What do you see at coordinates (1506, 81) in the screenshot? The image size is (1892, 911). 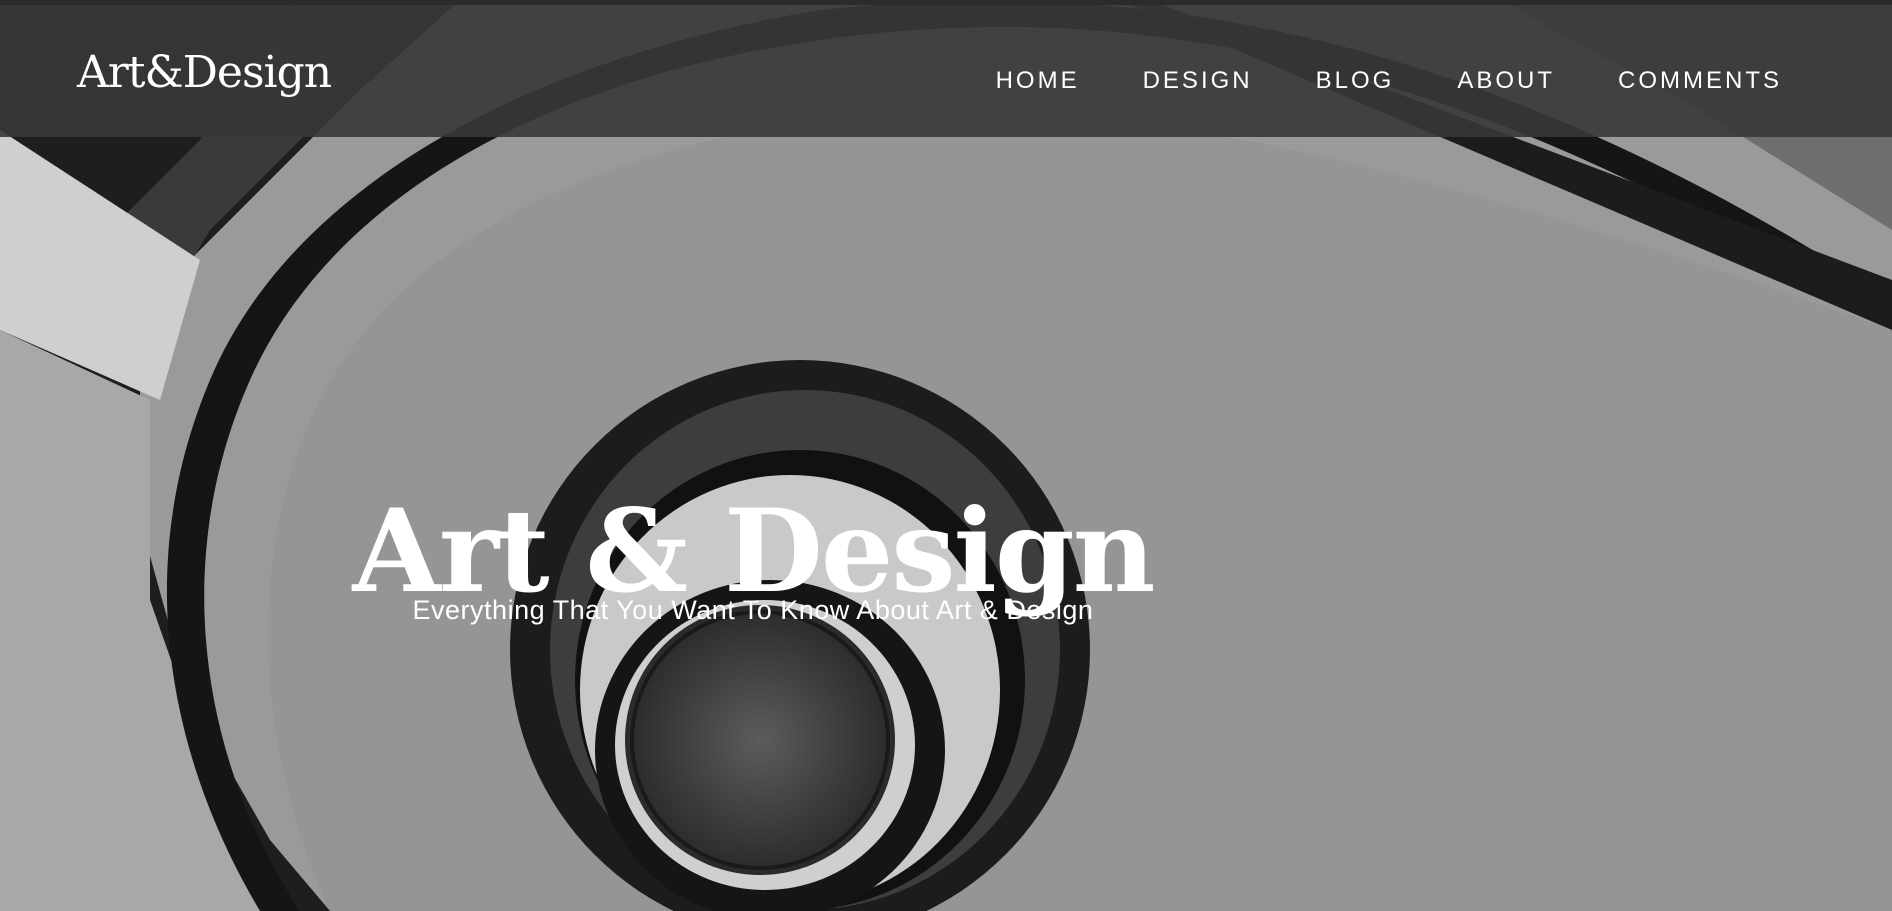 I see `nav-link-about: ABOUT` at bounding box center [1506, 81].